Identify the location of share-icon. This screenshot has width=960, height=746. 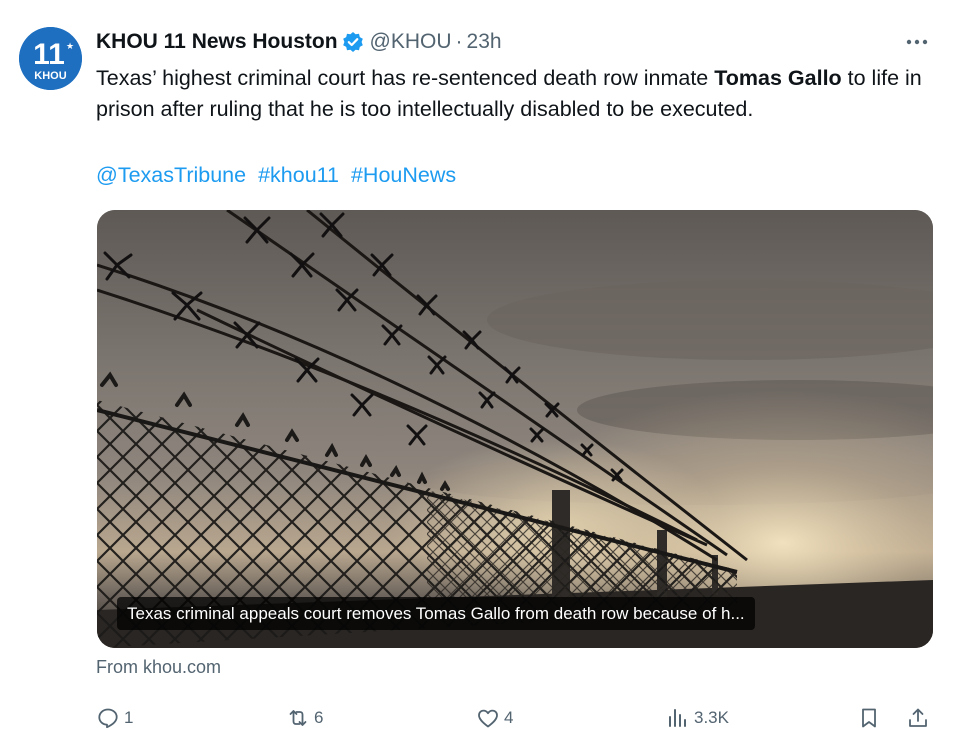
(918, 717).